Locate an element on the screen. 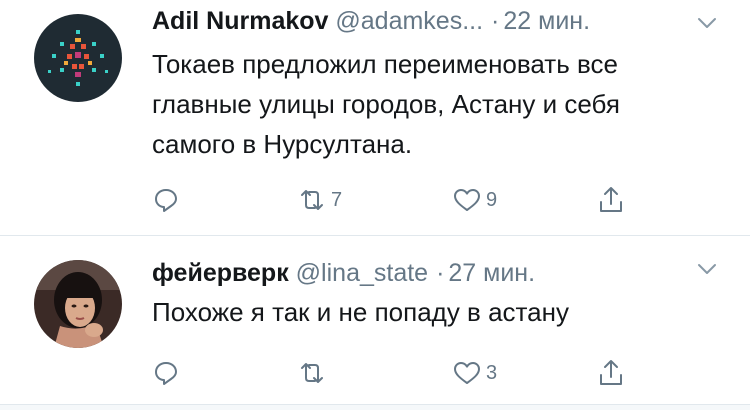 The image size is (750, 410). retweet-button: 7 is located at coordinates (319, 200).